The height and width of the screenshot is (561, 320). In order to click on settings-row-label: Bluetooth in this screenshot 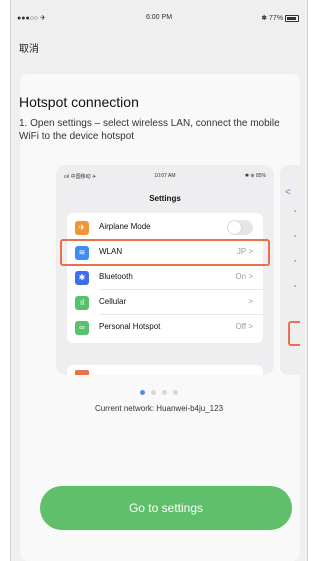, I will do `click(116, 276)`.